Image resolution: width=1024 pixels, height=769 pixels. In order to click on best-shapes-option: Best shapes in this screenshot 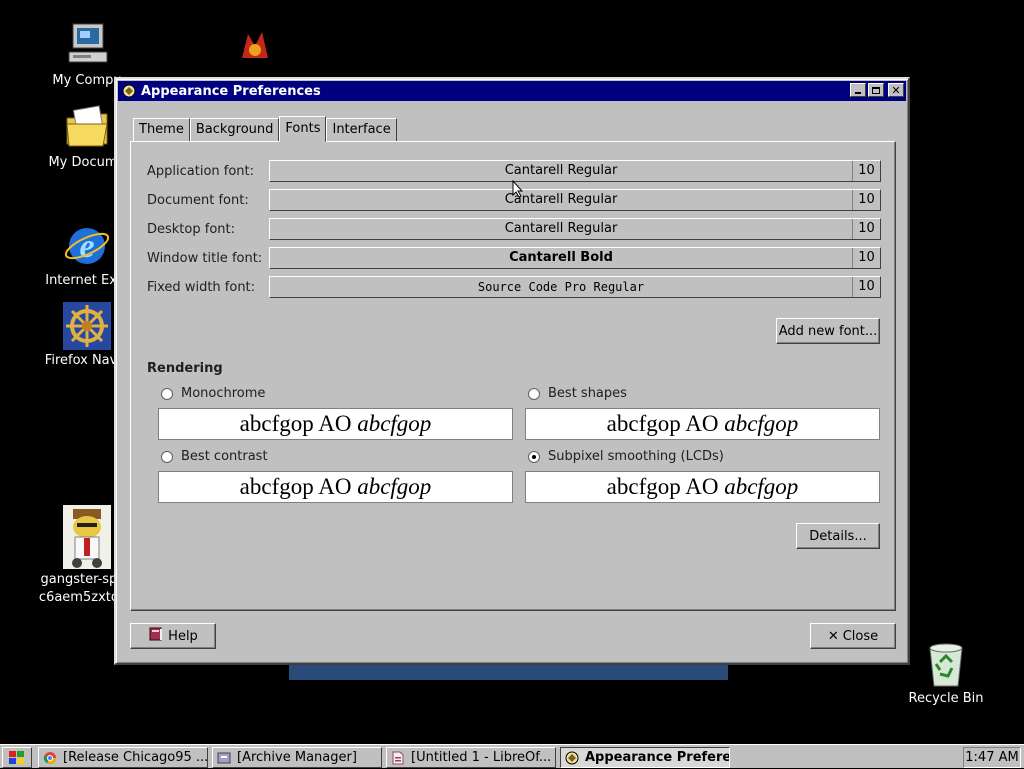, I will do `click(577, 393)`.